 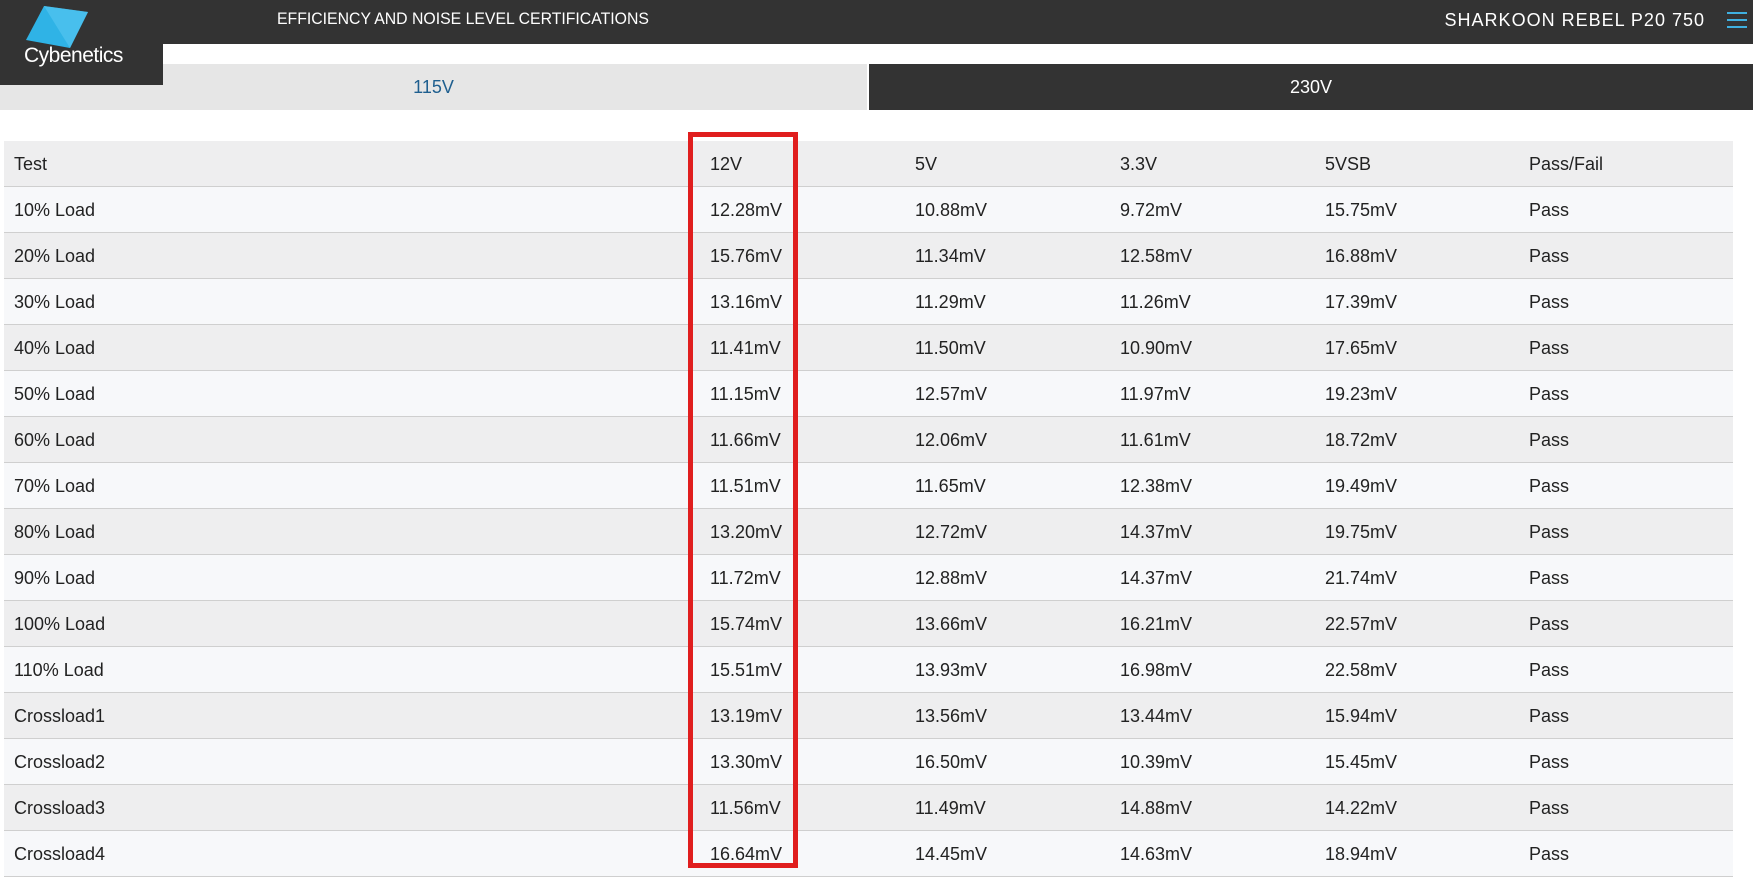 I want to click on value-cell: 14.88mV, so click(x=1156, y=808).